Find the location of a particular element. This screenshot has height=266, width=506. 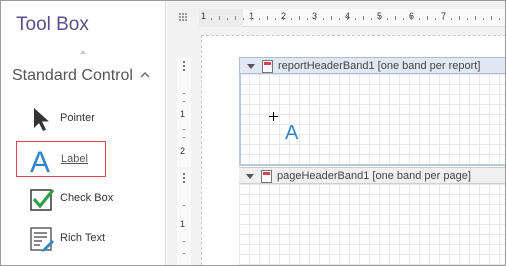

band-caption-page-header: pageHeaderBand1 [one band per page] is located at coordinates (372, 175).